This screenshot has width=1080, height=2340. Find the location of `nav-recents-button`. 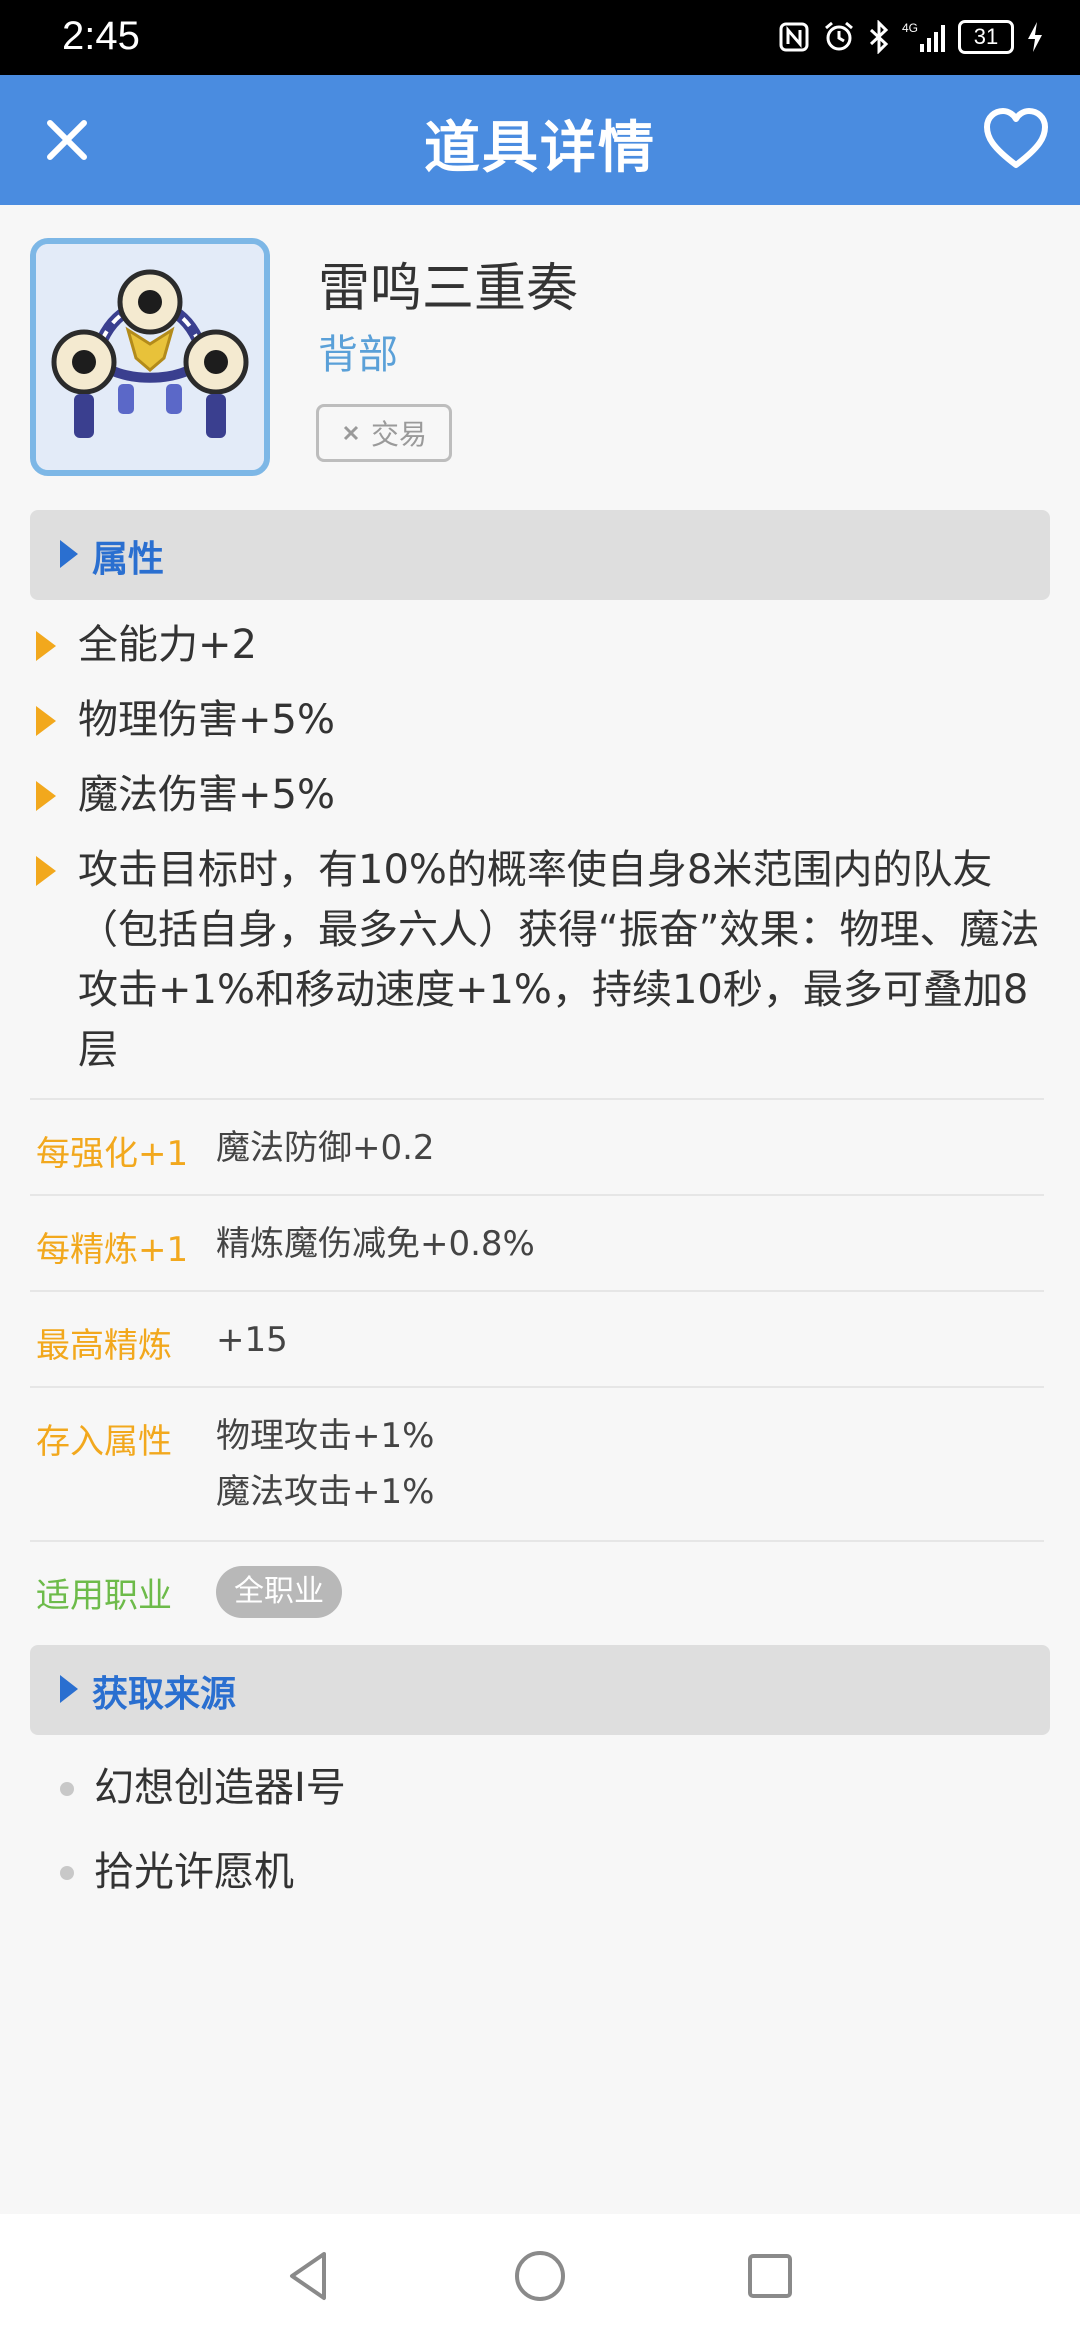

nav-recents-button is located at coordinates (770, 2276).